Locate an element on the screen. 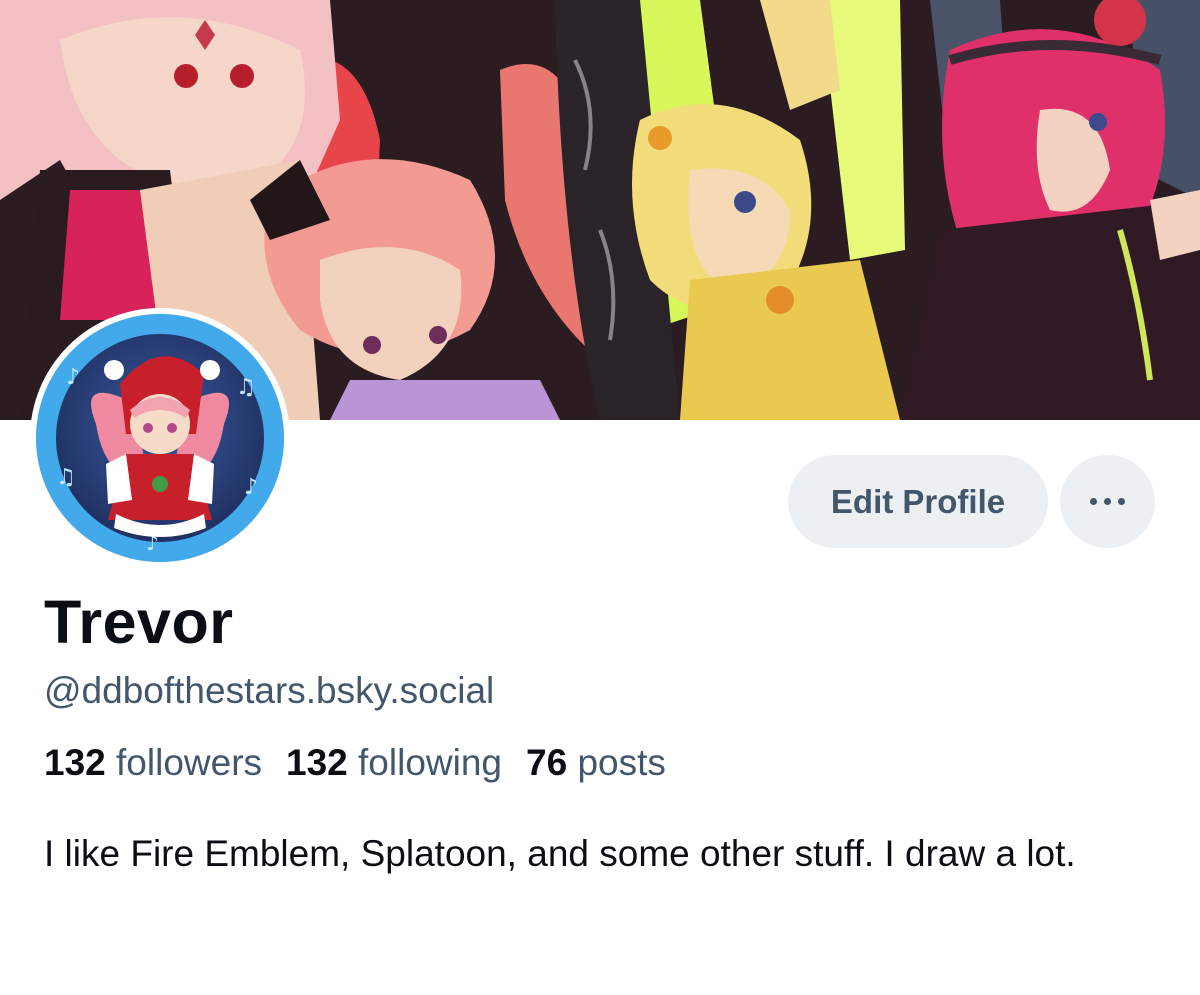 The image size is (1200, 995). following-stat: 132 following is located at coordinates (394, 763).